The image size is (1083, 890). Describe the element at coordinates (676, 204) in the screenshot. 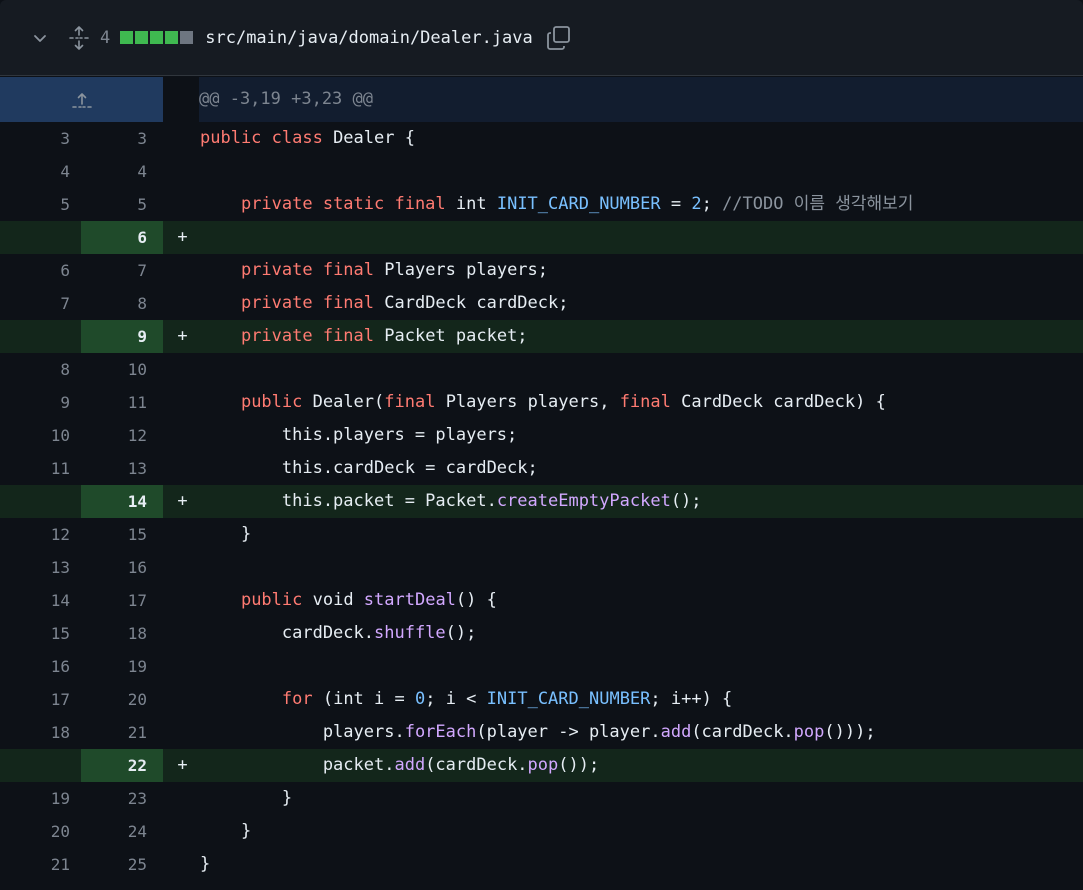

I see `code-token: =` at that location.